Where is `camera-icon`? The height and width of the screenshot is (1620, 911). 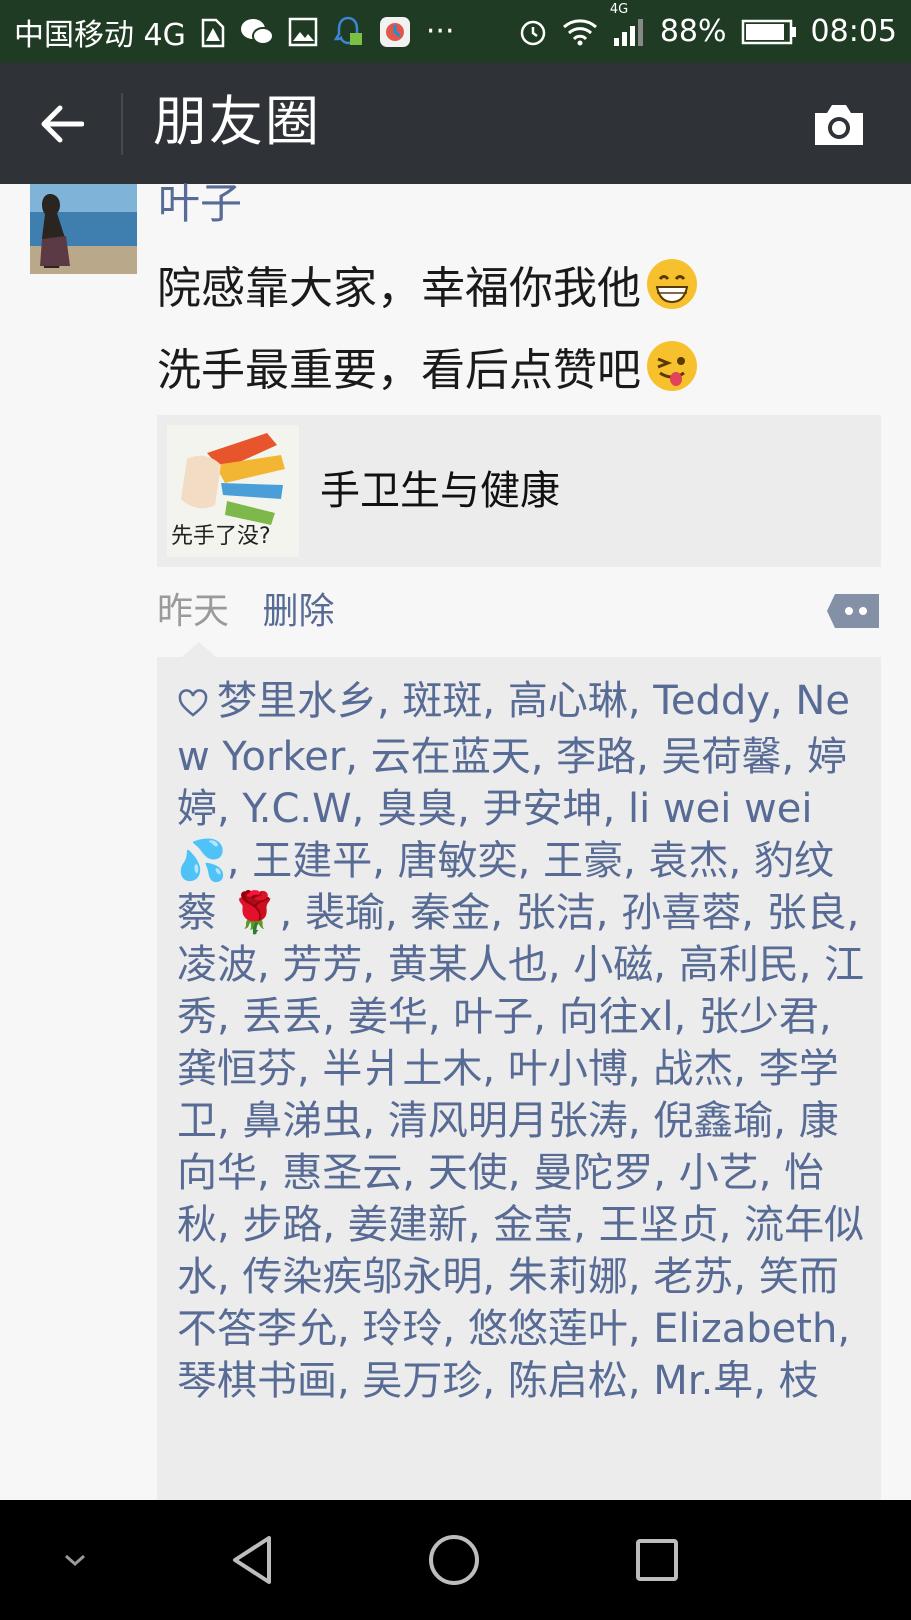
camera-icon is located at coordinates (839, 125).